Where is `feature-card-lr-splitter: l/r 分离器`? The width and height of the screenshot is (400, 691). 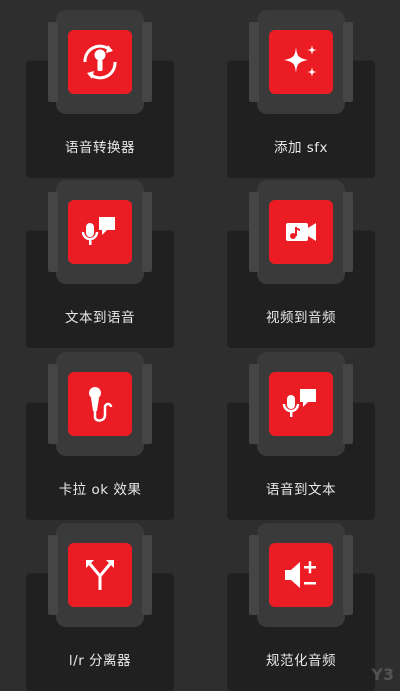
feature-card-lr-splitter: l/r 分离器 is located at coordinates (100, 607).